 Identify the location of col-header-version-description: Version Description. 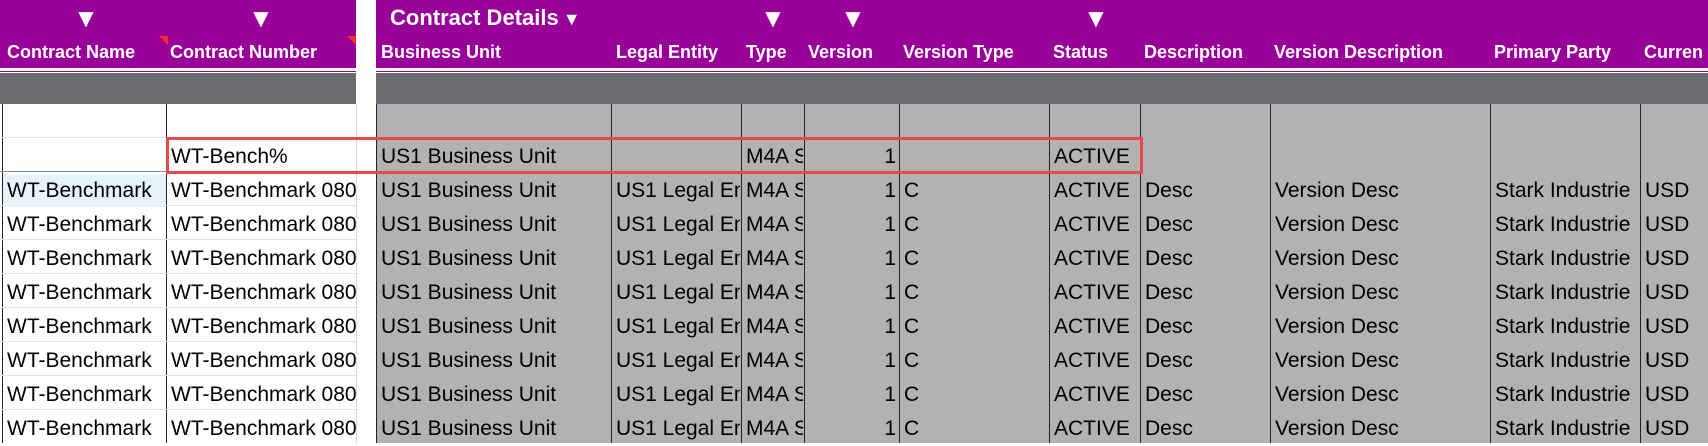
(1379, 52).